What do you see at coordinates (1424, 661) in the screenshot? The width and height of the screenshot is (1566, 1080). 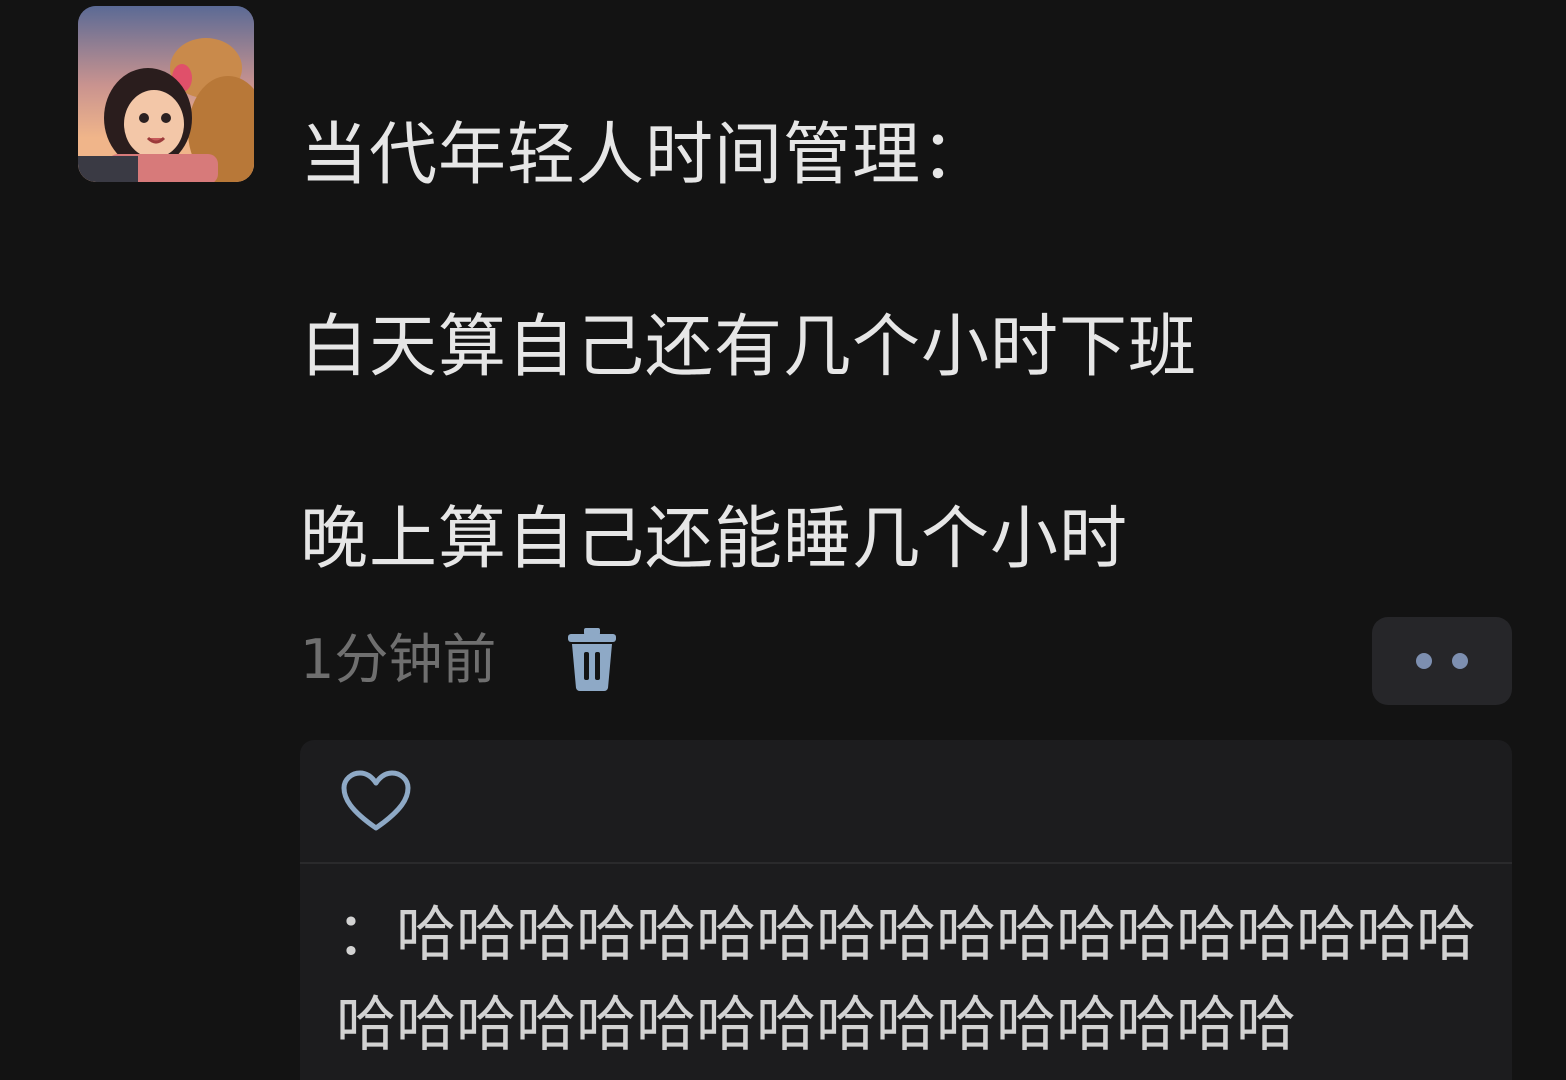 I see `more-dots-icon` at bounding box center [1424, 661].